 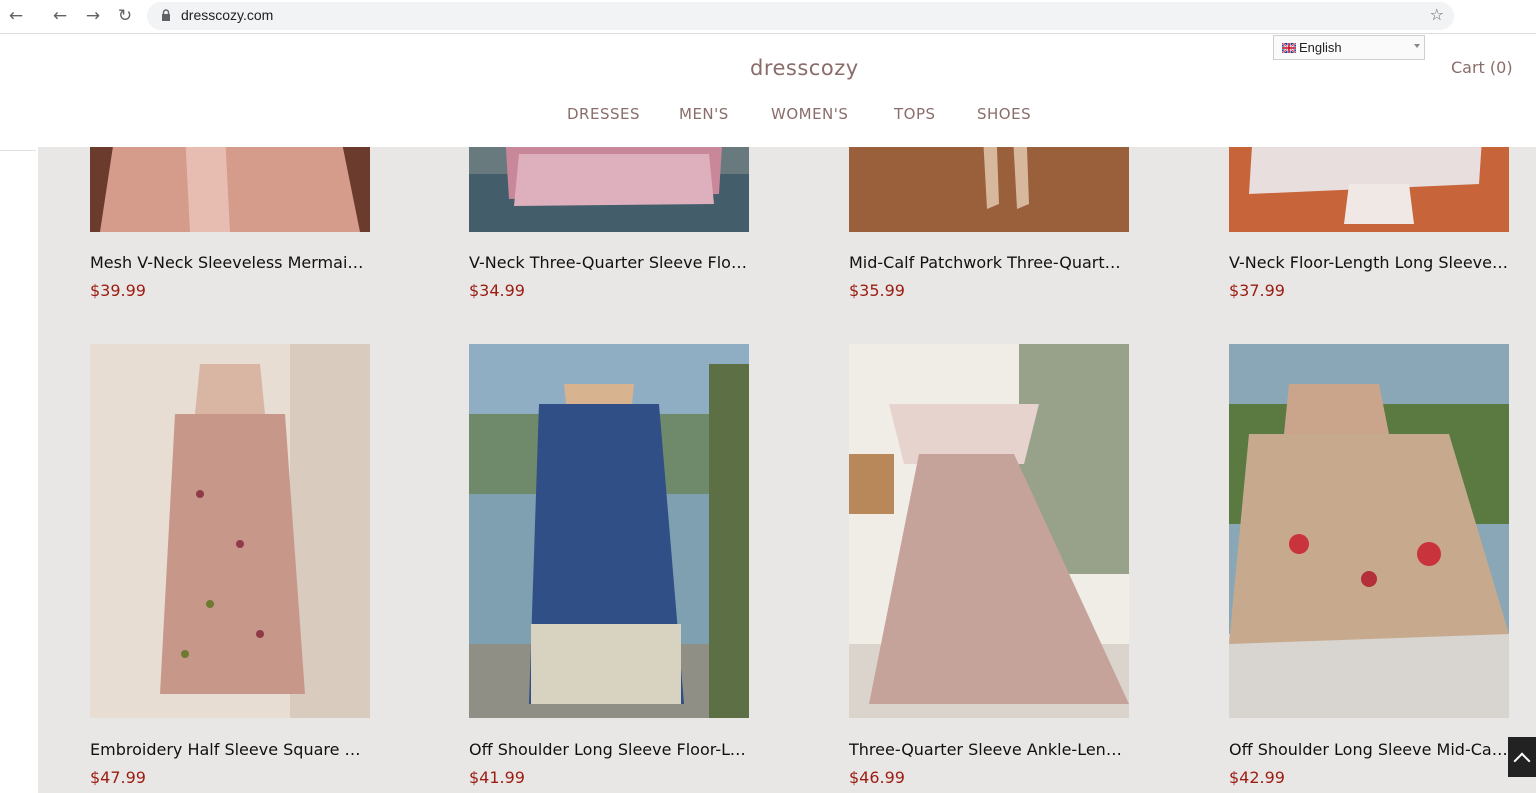 I want to click on product-title: Three-Quarter Sleeve Ankle-Length Dress, so click(x=989, y=749).